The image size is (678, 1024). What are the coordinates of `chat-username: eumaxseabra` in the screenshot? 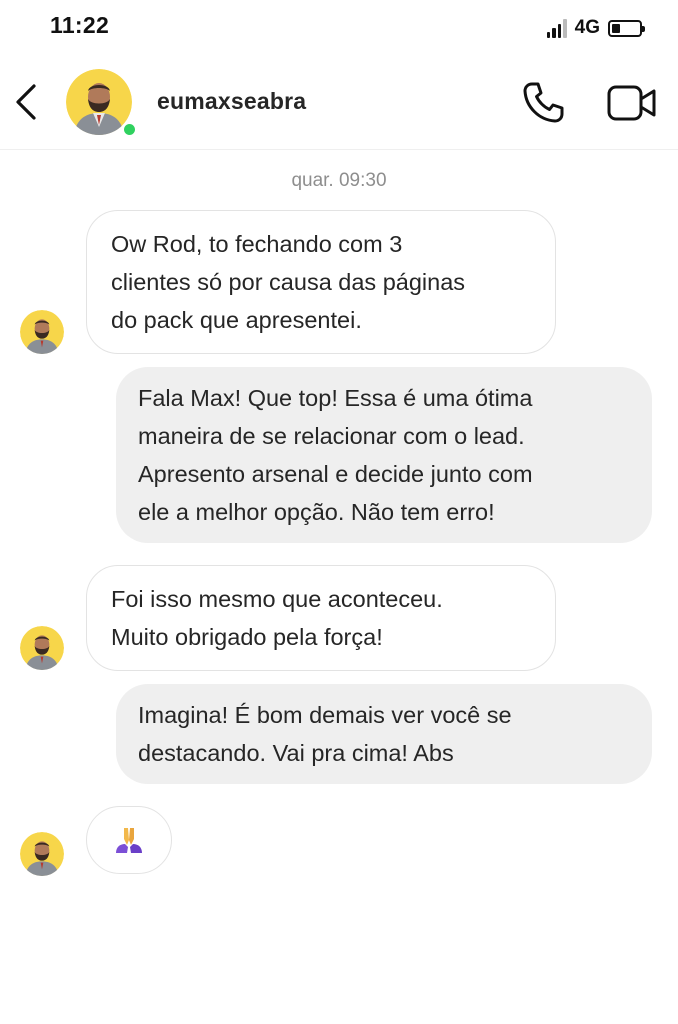 It's located at (231, 101).